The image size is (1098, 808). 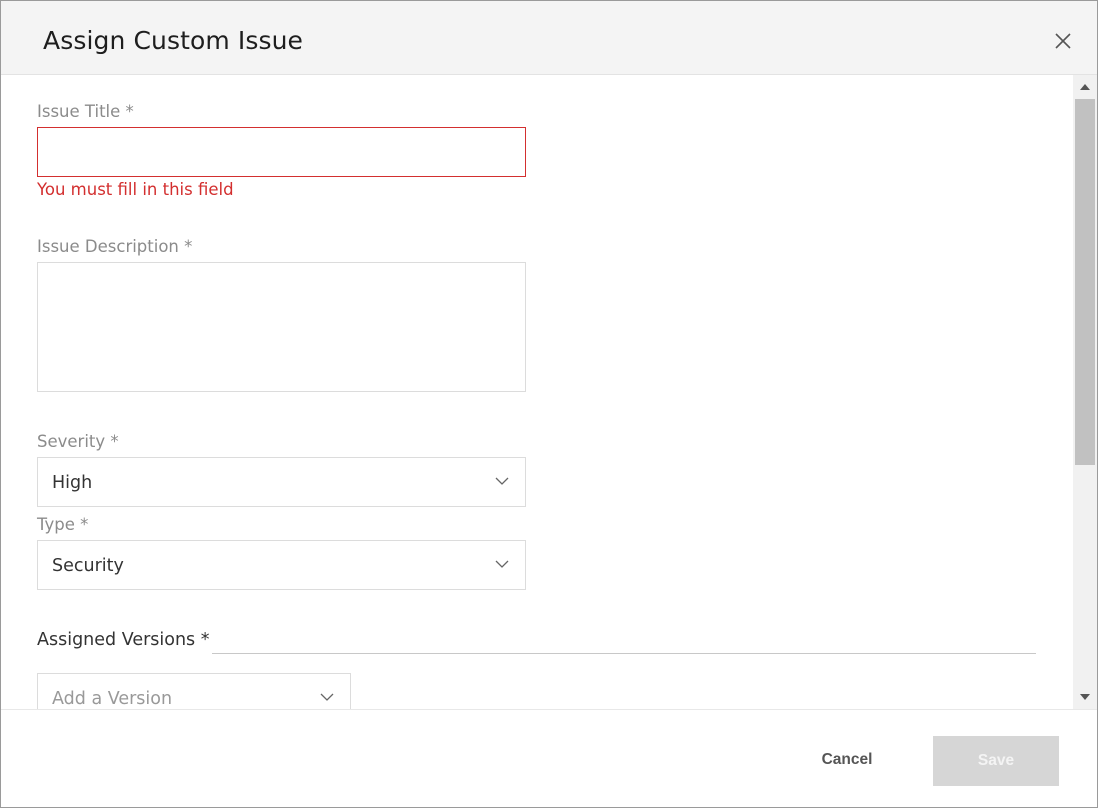 I want to click on arrow-up-icon, so click(x=1085, y=87).